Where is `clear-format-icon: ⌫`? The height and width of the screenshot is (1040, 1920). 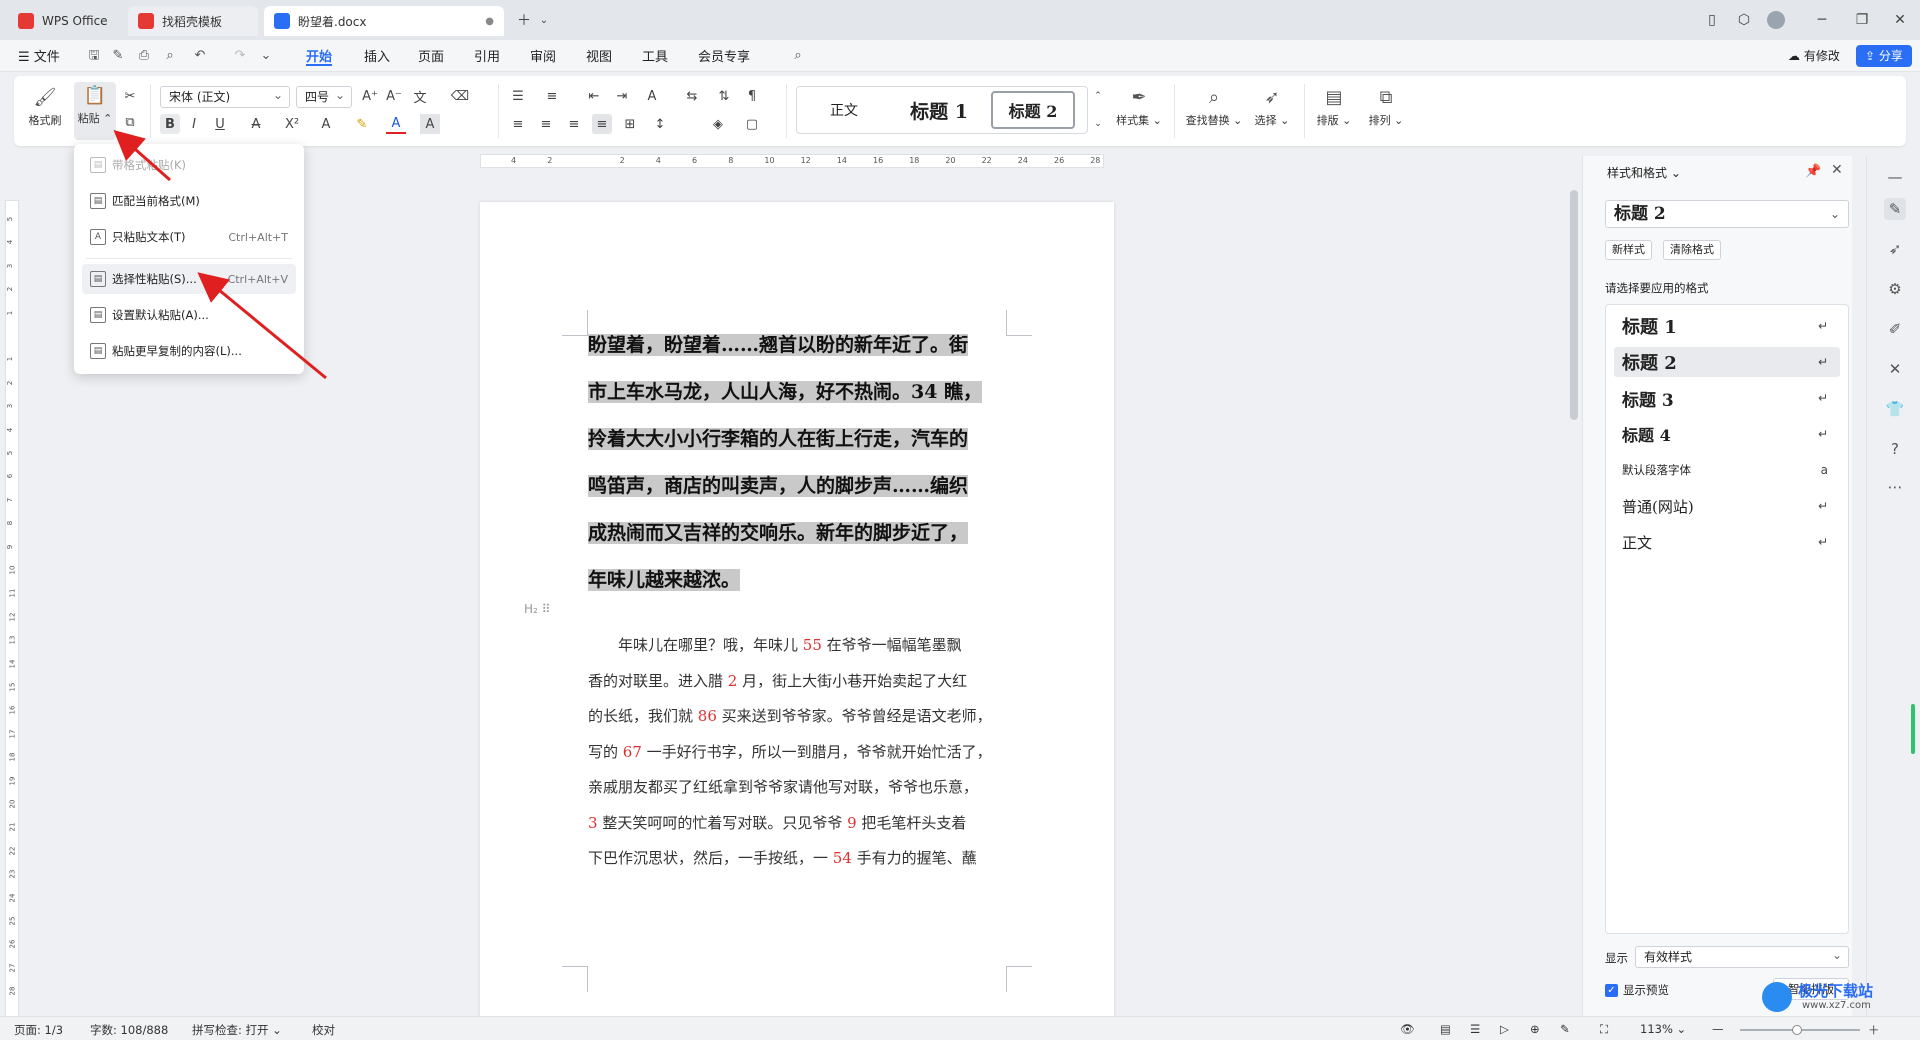 clear-format-icon: ⌫ is located at coordinates (460, 96).